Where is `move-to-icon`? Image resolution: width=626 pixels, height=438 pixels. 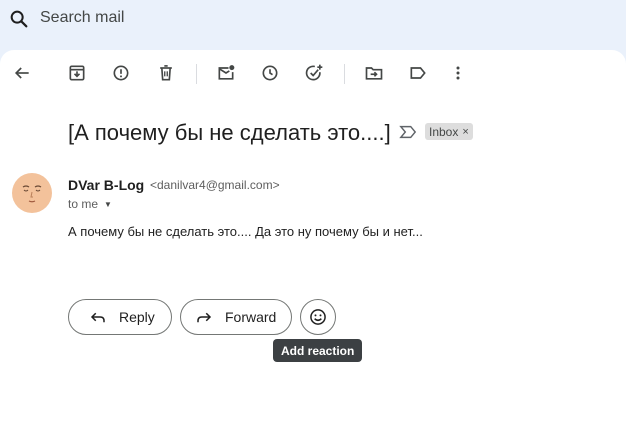
move-to-icon is located at coordinates (374, 73).